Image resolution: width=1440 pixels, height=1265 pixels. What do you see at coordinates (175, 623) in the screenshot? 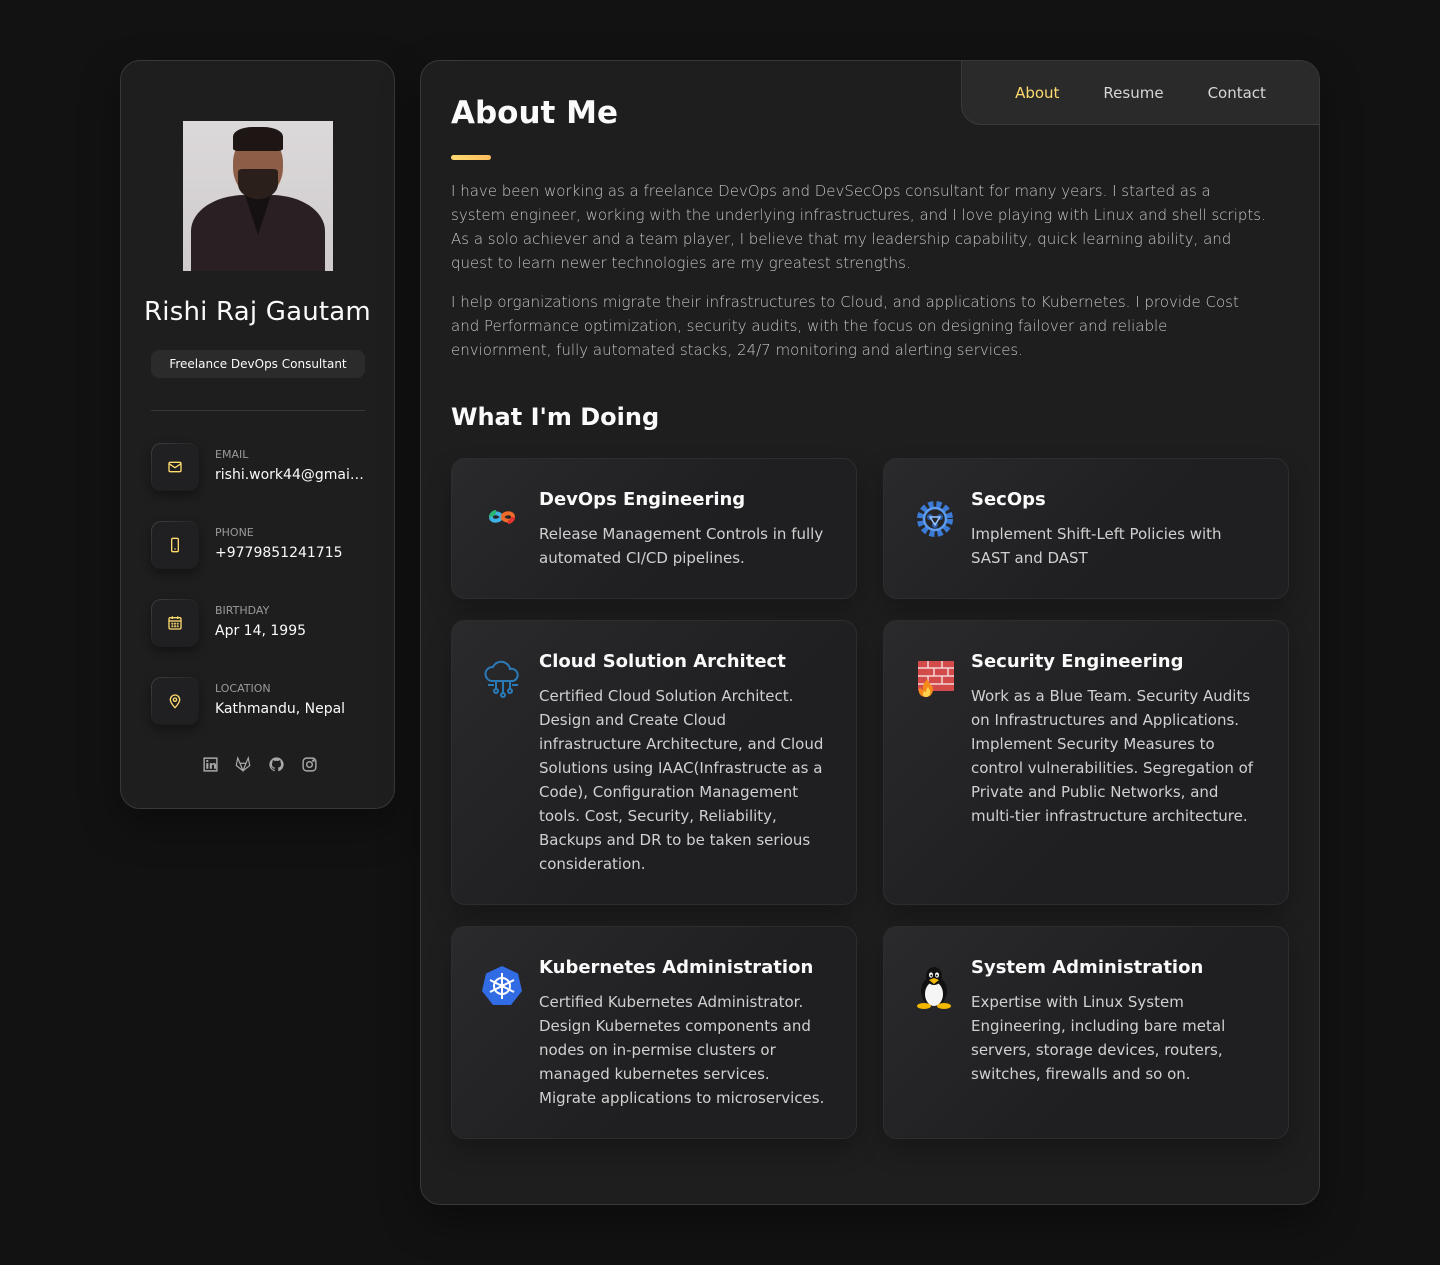
I see `calendar-icon` at bounding box center [175, 623].